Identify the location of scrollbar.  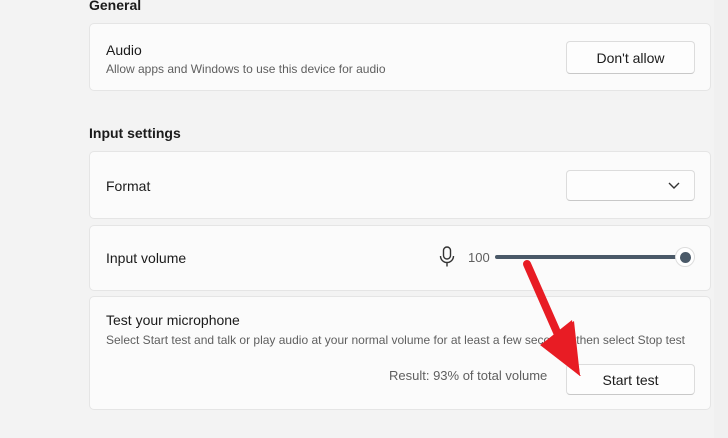
(721, 219).